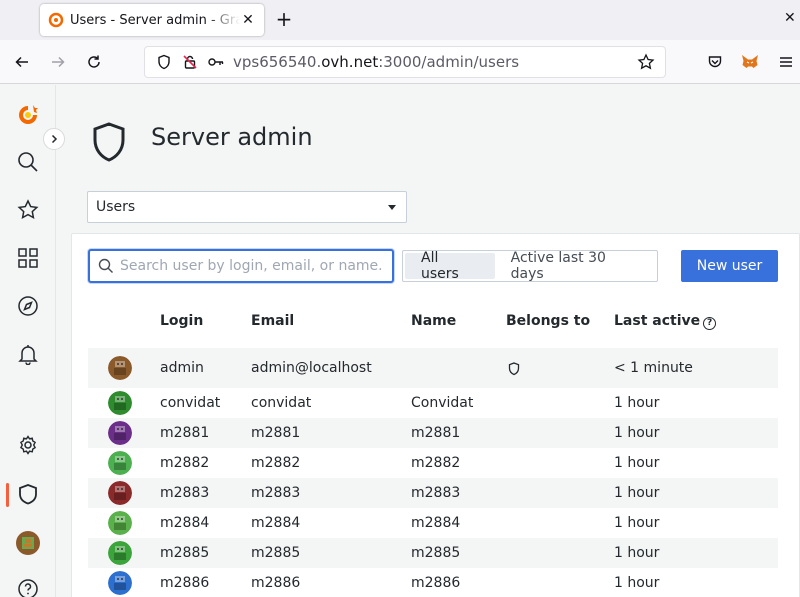  Describe the element at coordinates (184, 433) in the screenshot. I see `cell-login: m2881` at that location.